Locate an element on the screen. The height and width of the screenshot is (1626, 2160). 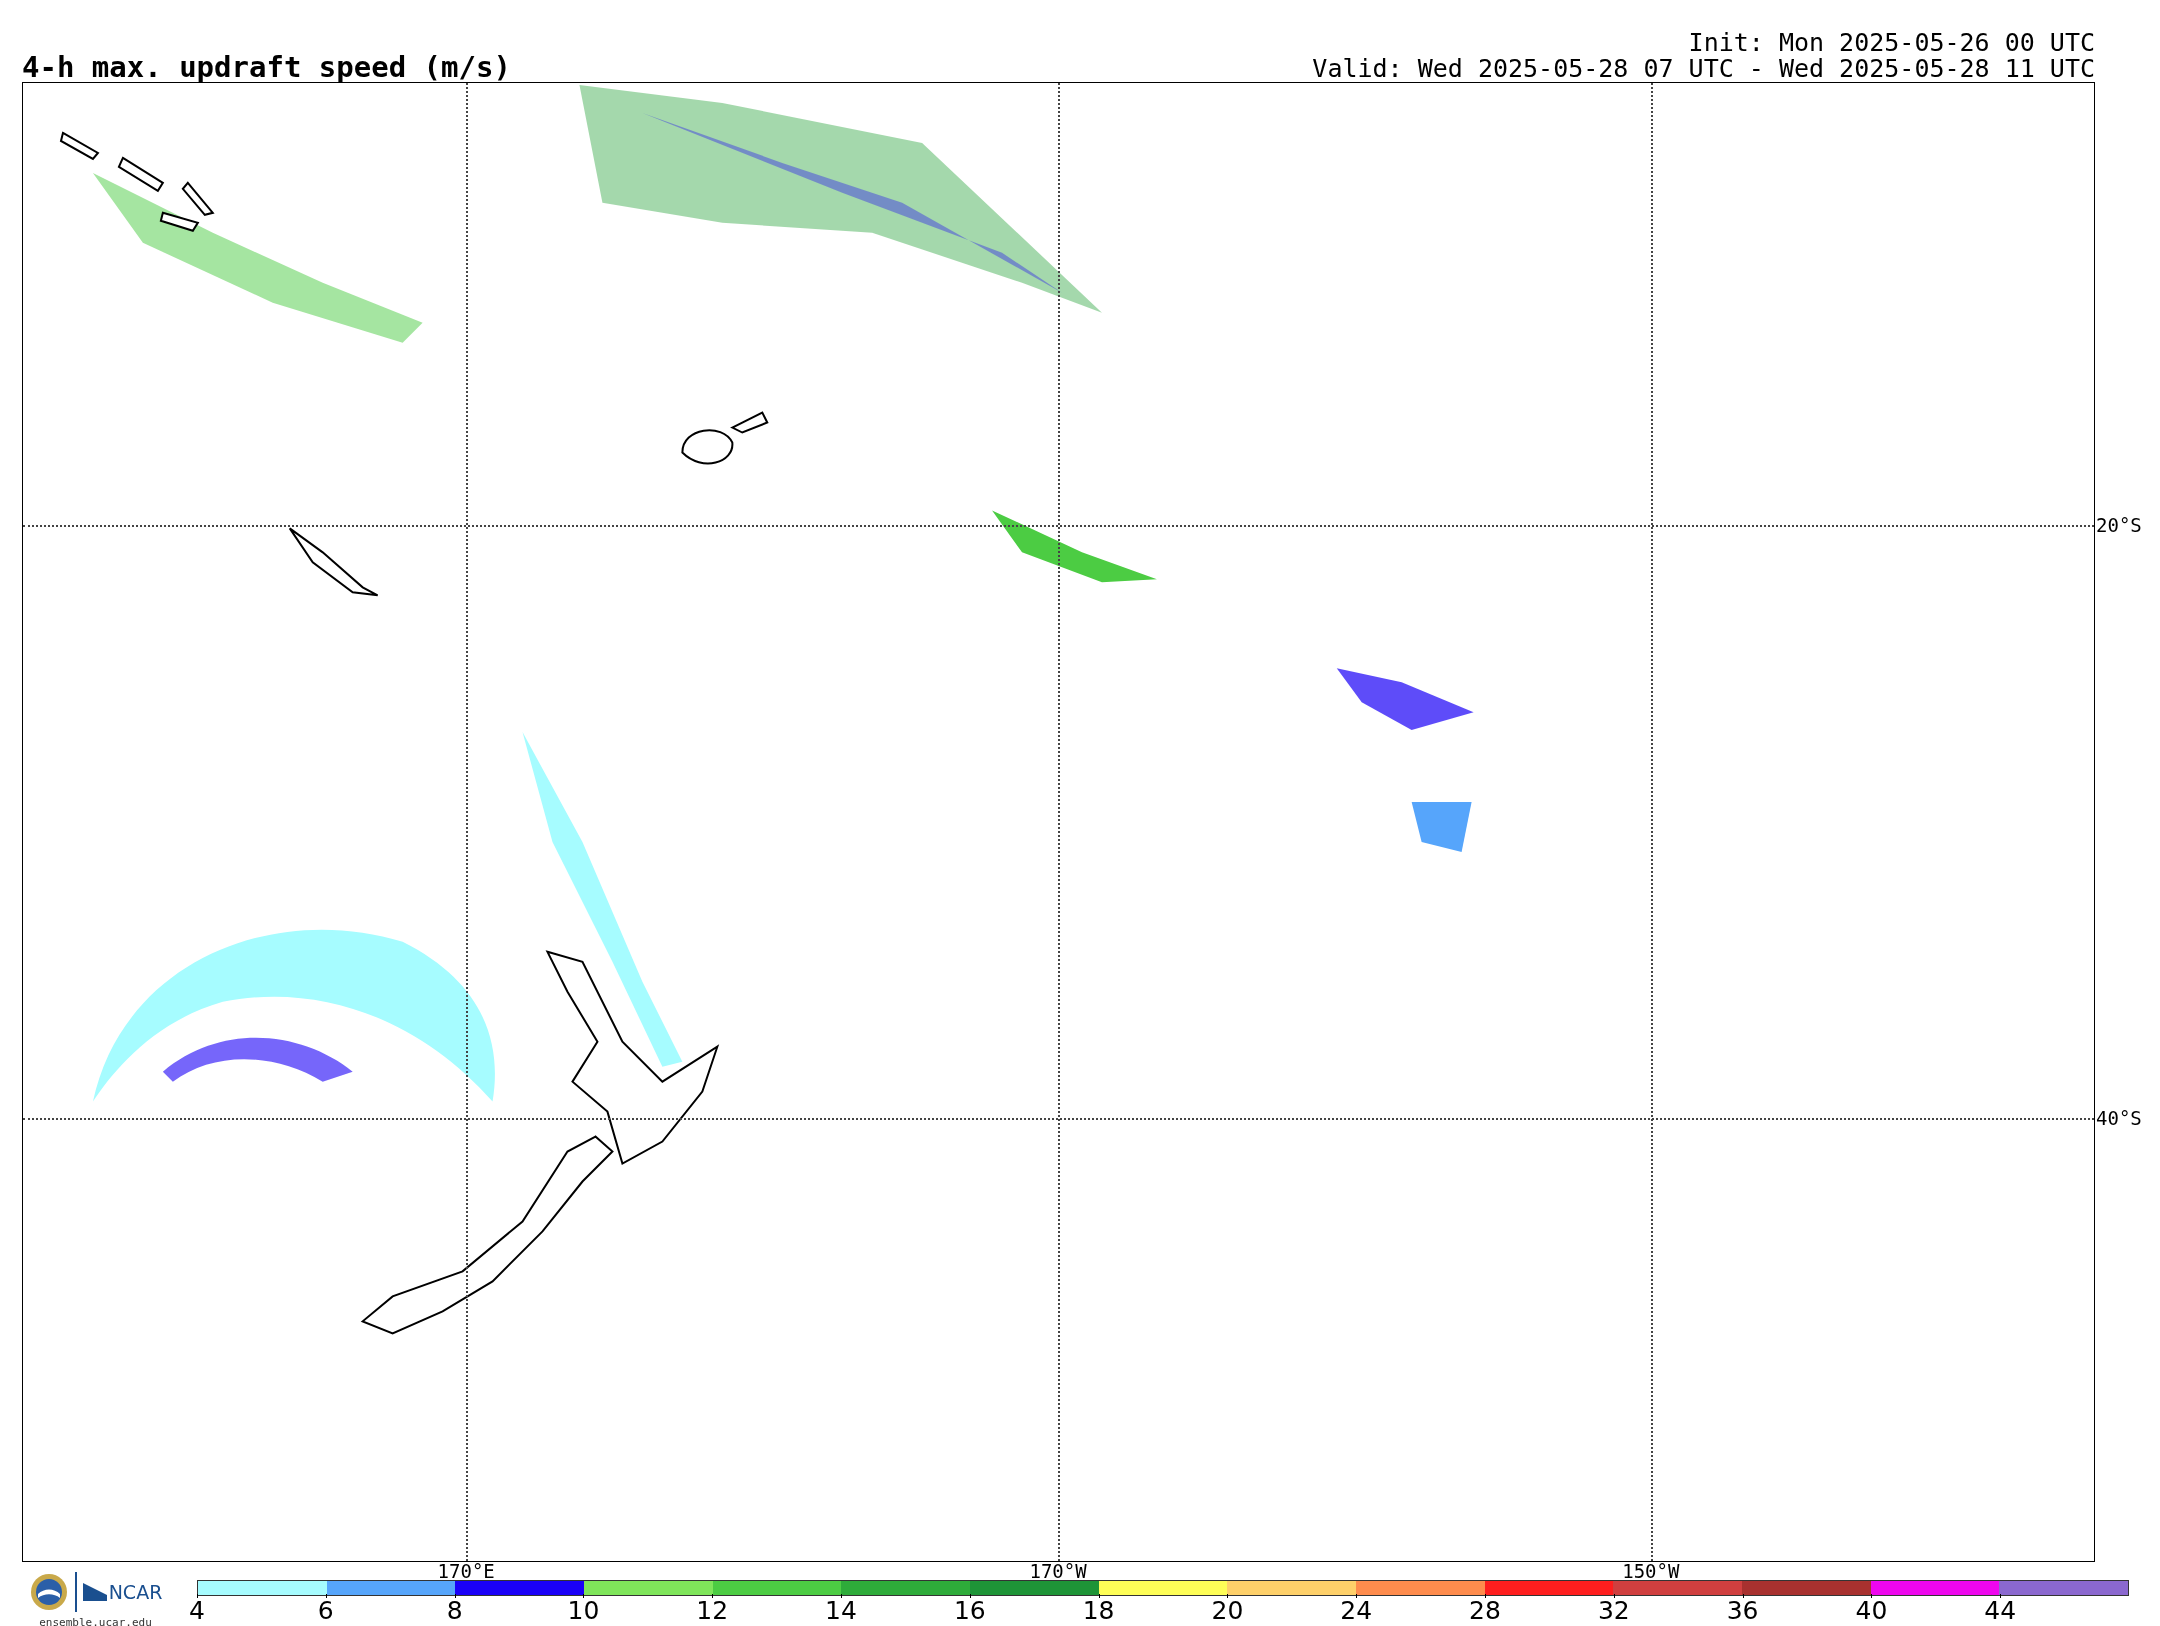
divider-icon is located at coordinates (75, 1592).